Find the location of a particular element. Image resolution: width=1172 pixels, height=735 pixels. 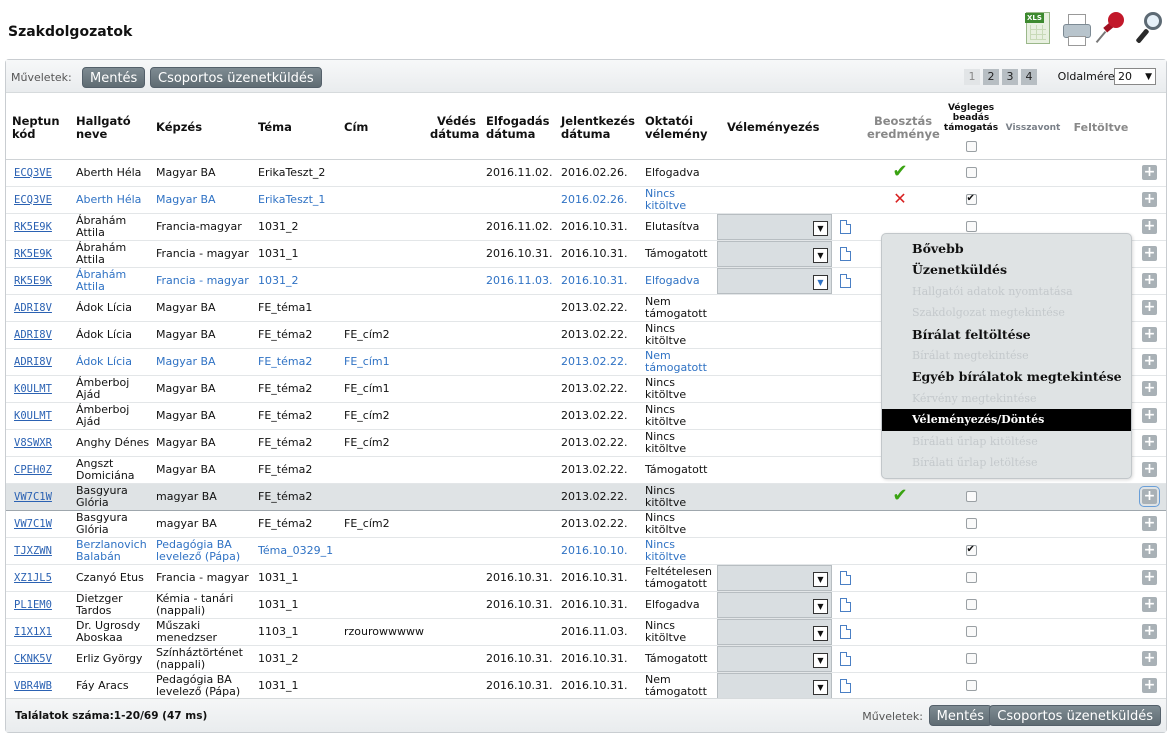

neptun-code: V8SWXR is located at coordinates (38, 443).